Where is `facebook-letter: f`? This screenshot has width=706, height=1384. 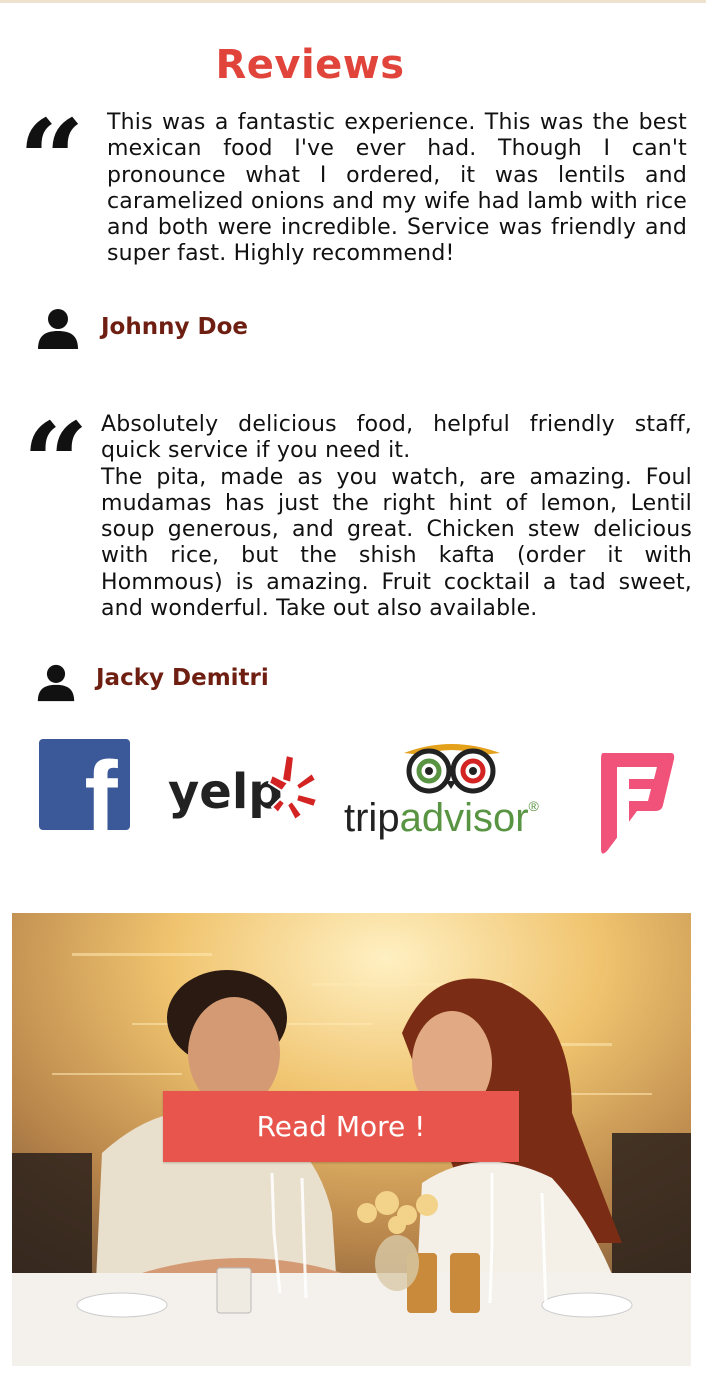
facebook-letter: f is located at coordinates (101, 785).